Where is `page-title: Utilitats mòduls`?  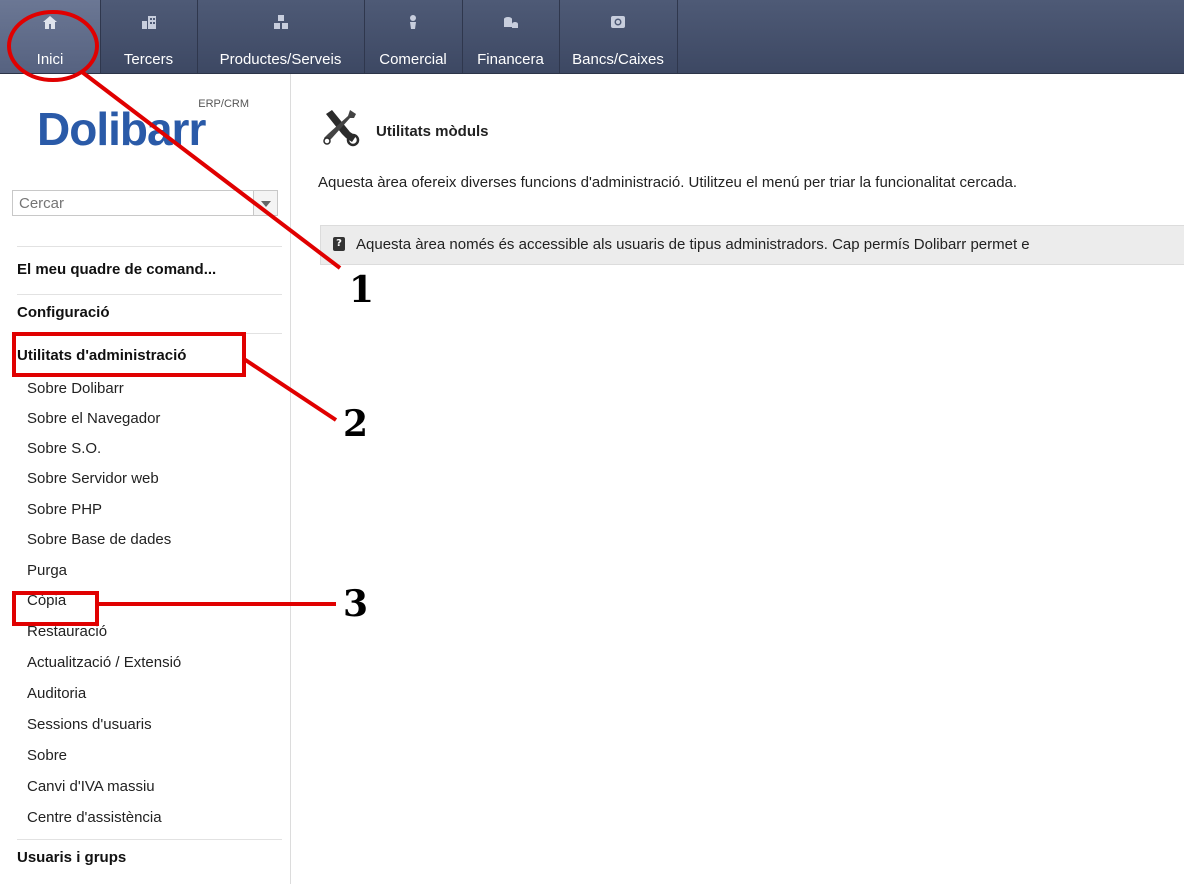 page-title: Utilitats mòduls is located at coordinates (432, 131).